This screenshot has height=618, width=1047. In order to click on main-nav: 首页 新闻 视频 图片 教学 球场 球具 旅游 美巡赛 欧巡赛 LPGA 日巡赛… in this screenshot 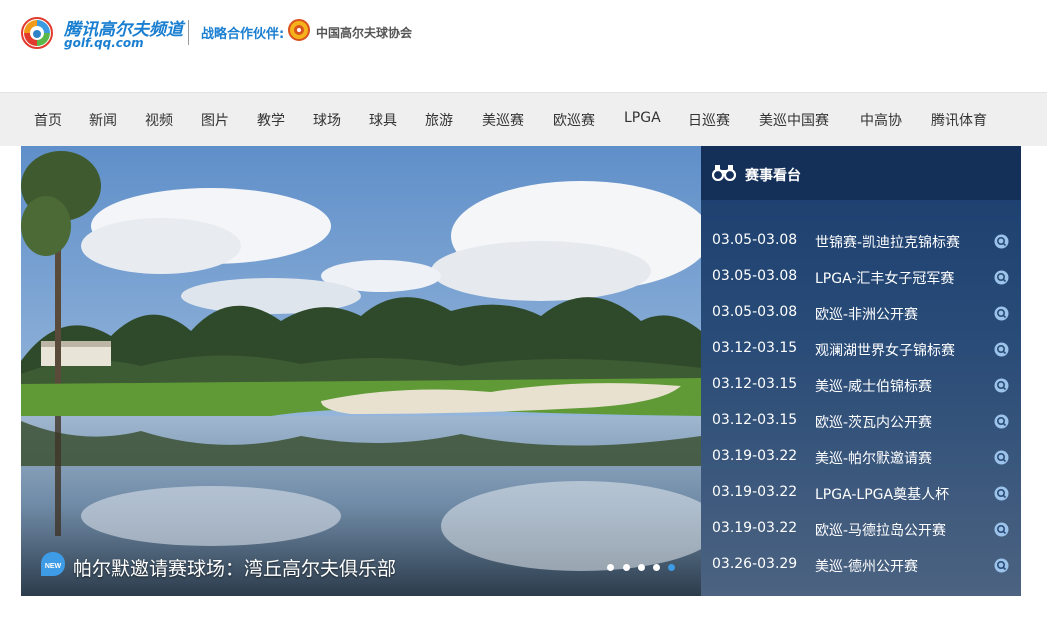, I will do `click(523, 119)`.